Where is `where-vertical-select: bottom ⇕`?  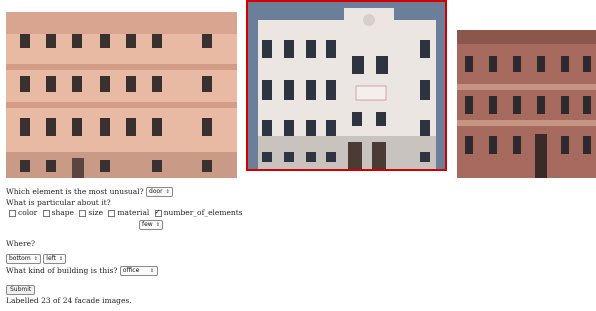
where-vertical-select: bottom ⇕ is located at coordinates (23, 259).